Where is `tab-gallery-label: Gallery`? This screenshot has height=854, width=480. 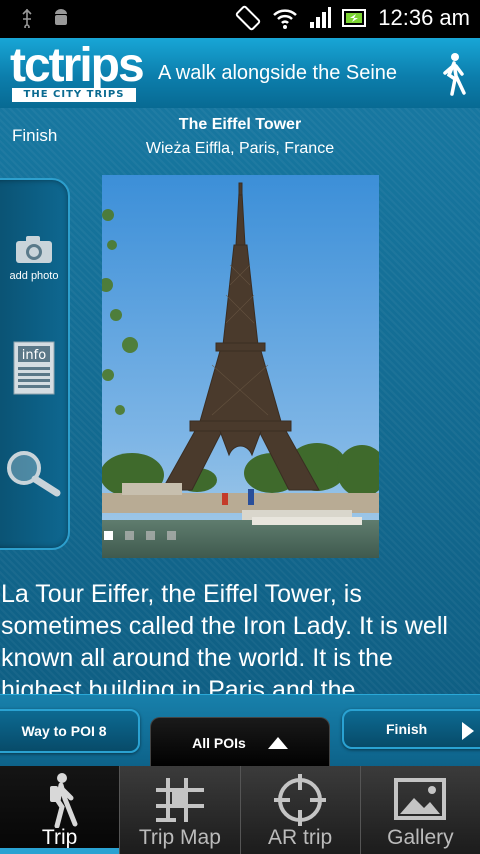
tab-gallery-label: Gallery is located at coordinates (420, 837).